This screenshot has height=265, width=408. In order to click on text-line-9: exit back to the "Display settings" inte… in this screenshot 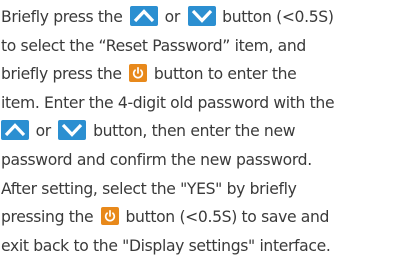, I will do `click(166, 245)`.